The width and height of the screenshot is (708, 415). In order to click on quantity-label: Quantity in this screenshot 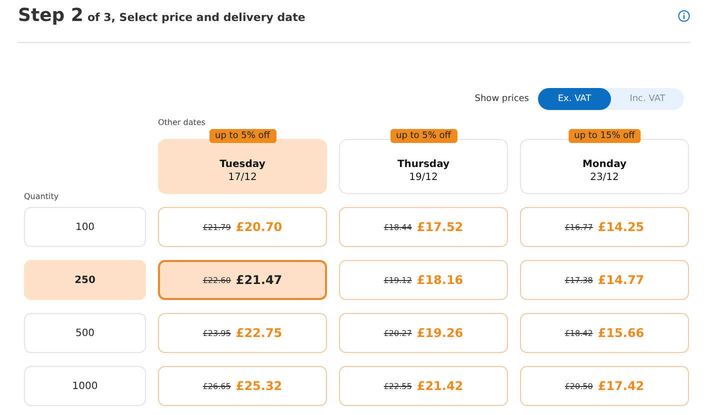, I will do `click(41, 196)`.